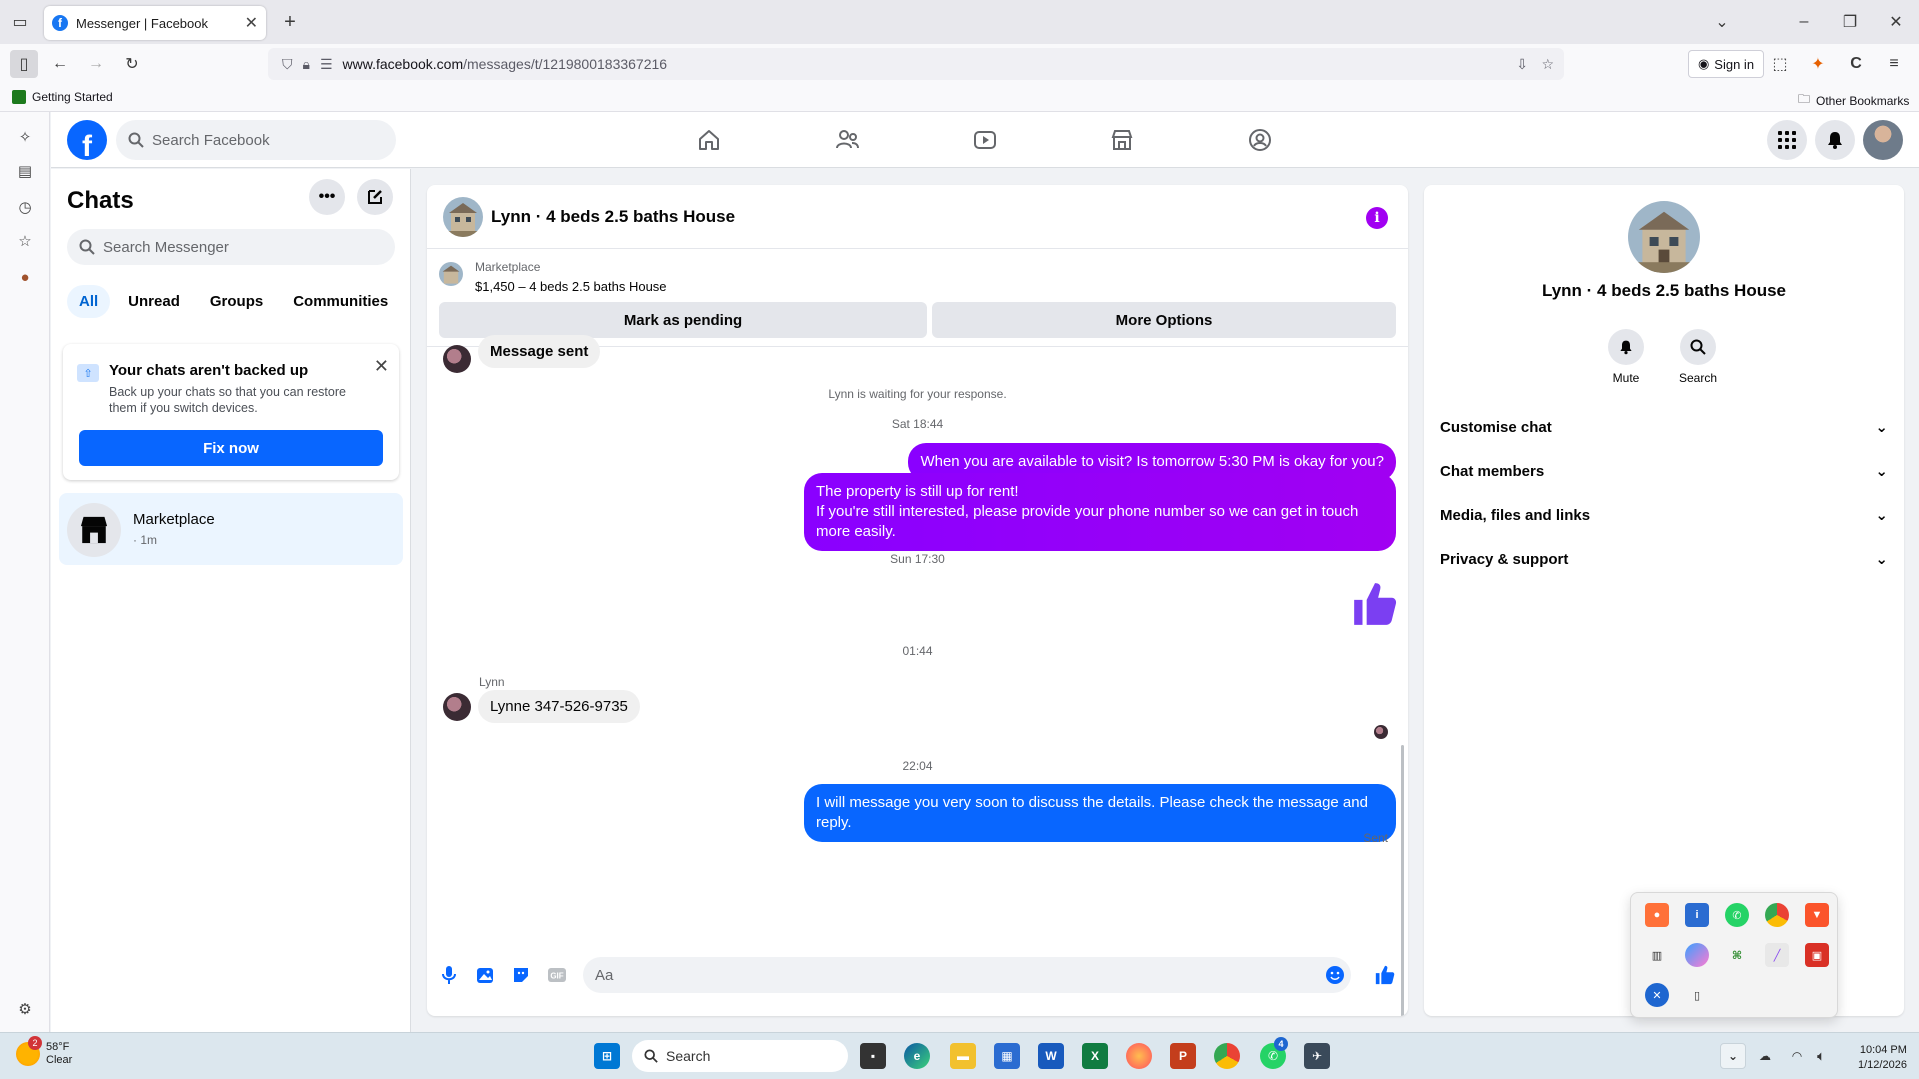 This screenshot has height=1079, width=1919. I want to click on ai-sparkle-icon: ✧, so click(25, 137).